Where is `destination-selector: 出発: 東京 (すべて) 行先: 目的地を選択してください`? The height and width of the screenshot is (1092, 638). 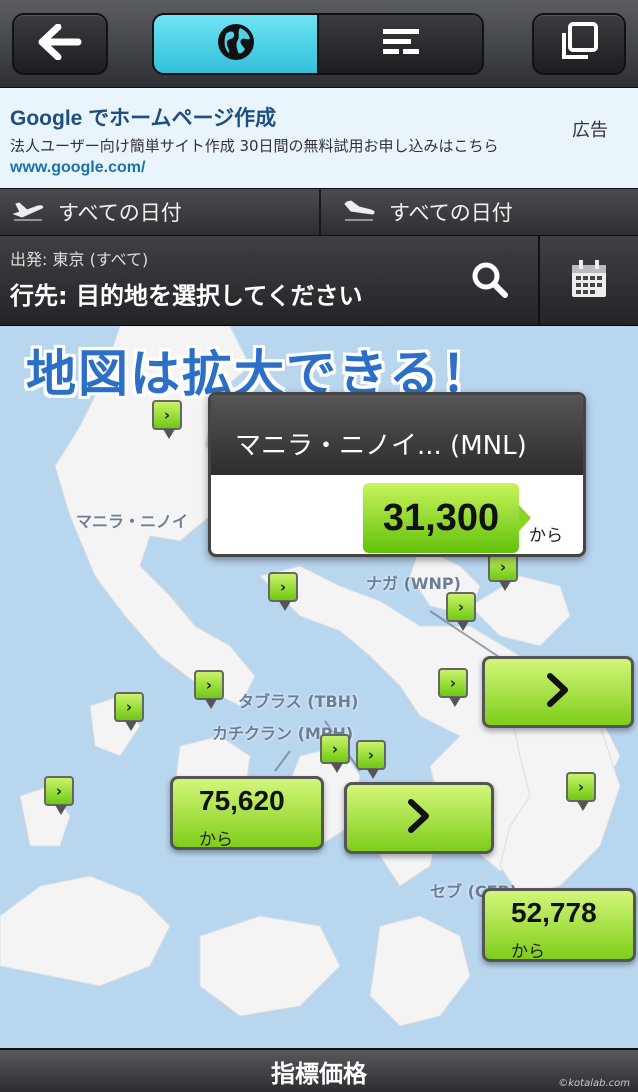
destination-selector: 出発: 東京 (すべて) 行先: 目的地を選択してください is located at coordinates (270, 278).